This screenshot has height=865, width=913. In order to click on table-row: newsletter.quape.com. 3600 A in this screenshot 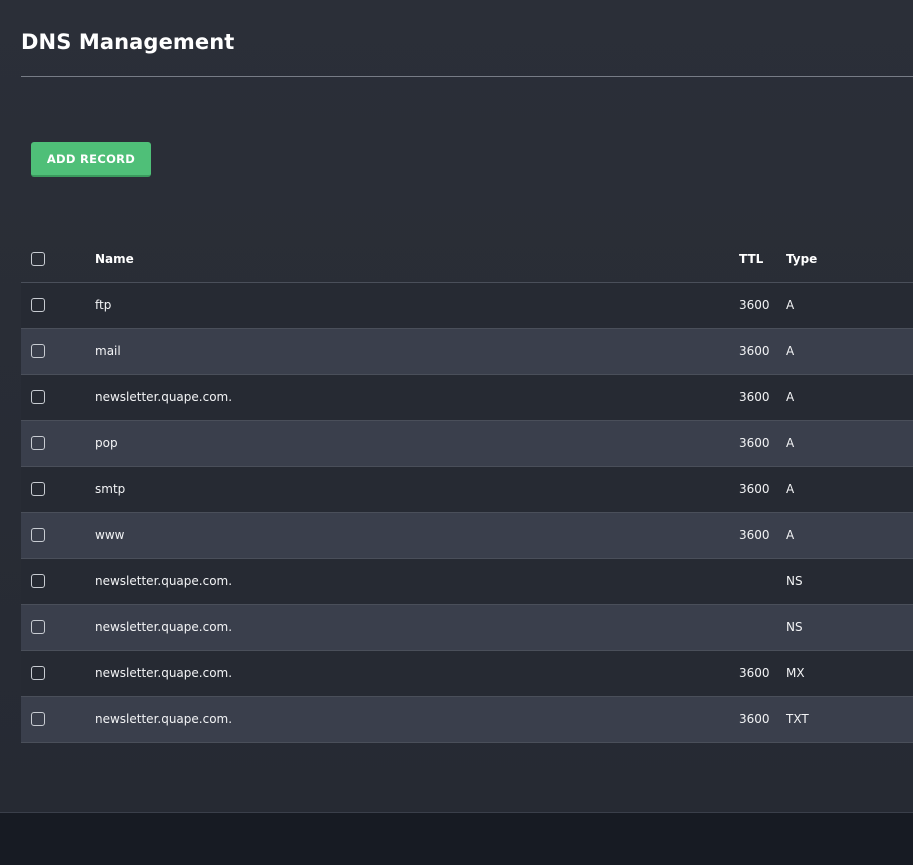, I will do `click(467, 397)`.